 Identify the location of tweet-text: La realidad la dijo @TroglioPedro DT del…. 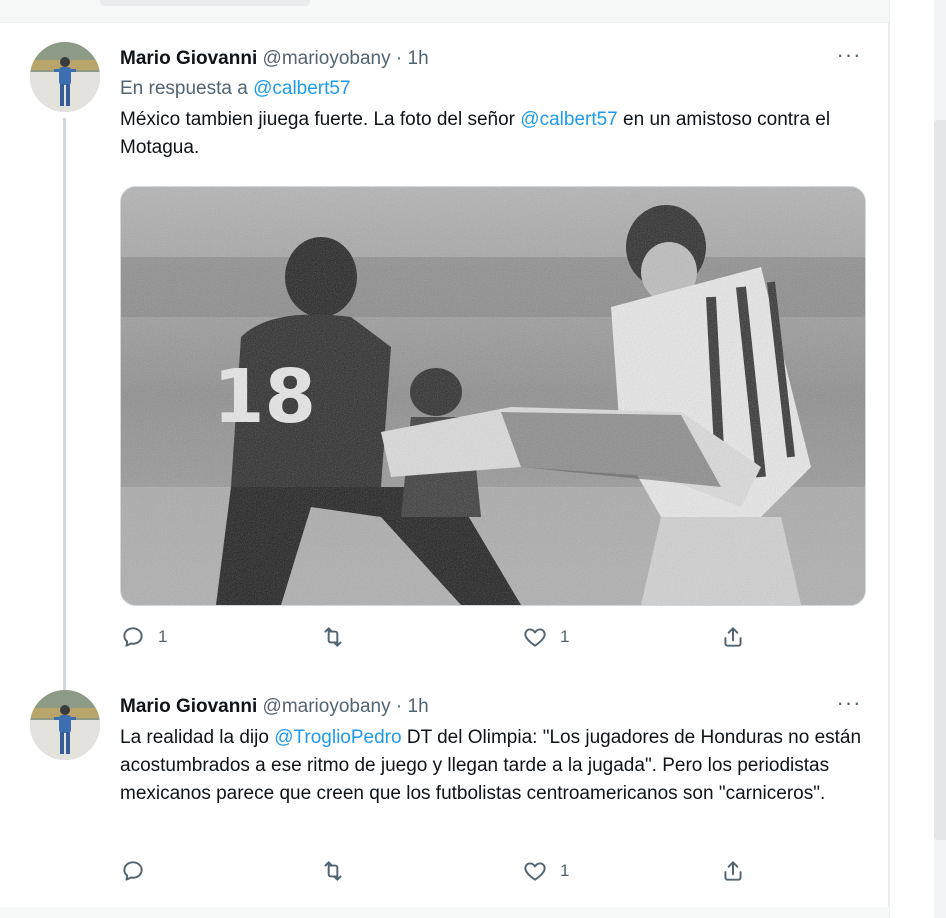
(491, 766).